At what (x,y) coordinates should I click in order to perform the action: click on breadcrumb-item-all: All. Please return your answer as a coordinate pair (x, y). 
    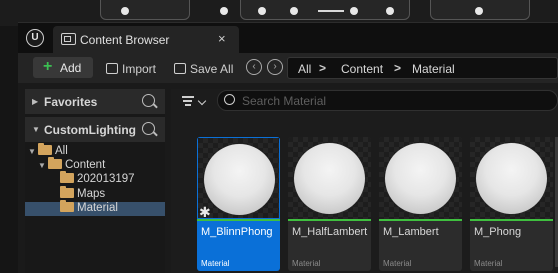
    Looking at the image, I should click on (304, 69).